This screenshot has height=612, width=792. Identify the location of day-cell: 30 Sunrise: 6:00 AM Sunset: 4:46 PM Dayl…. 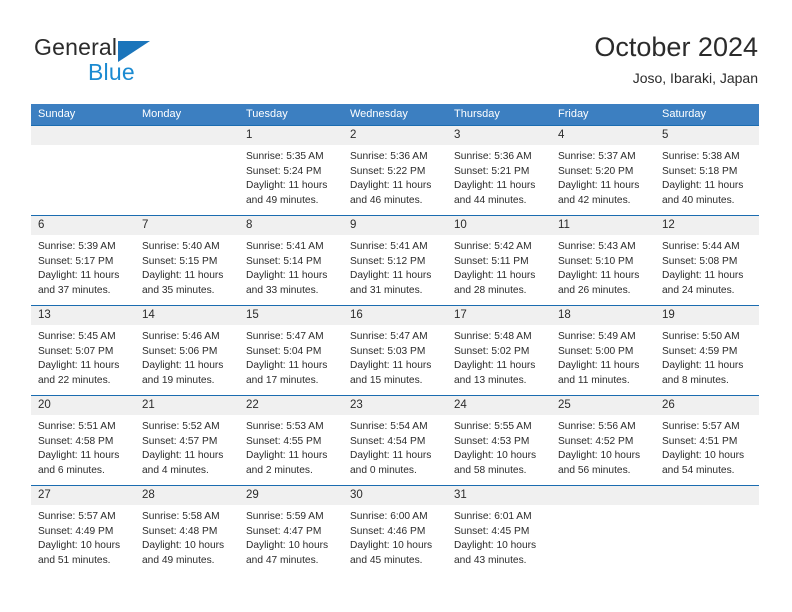
(395, 530).